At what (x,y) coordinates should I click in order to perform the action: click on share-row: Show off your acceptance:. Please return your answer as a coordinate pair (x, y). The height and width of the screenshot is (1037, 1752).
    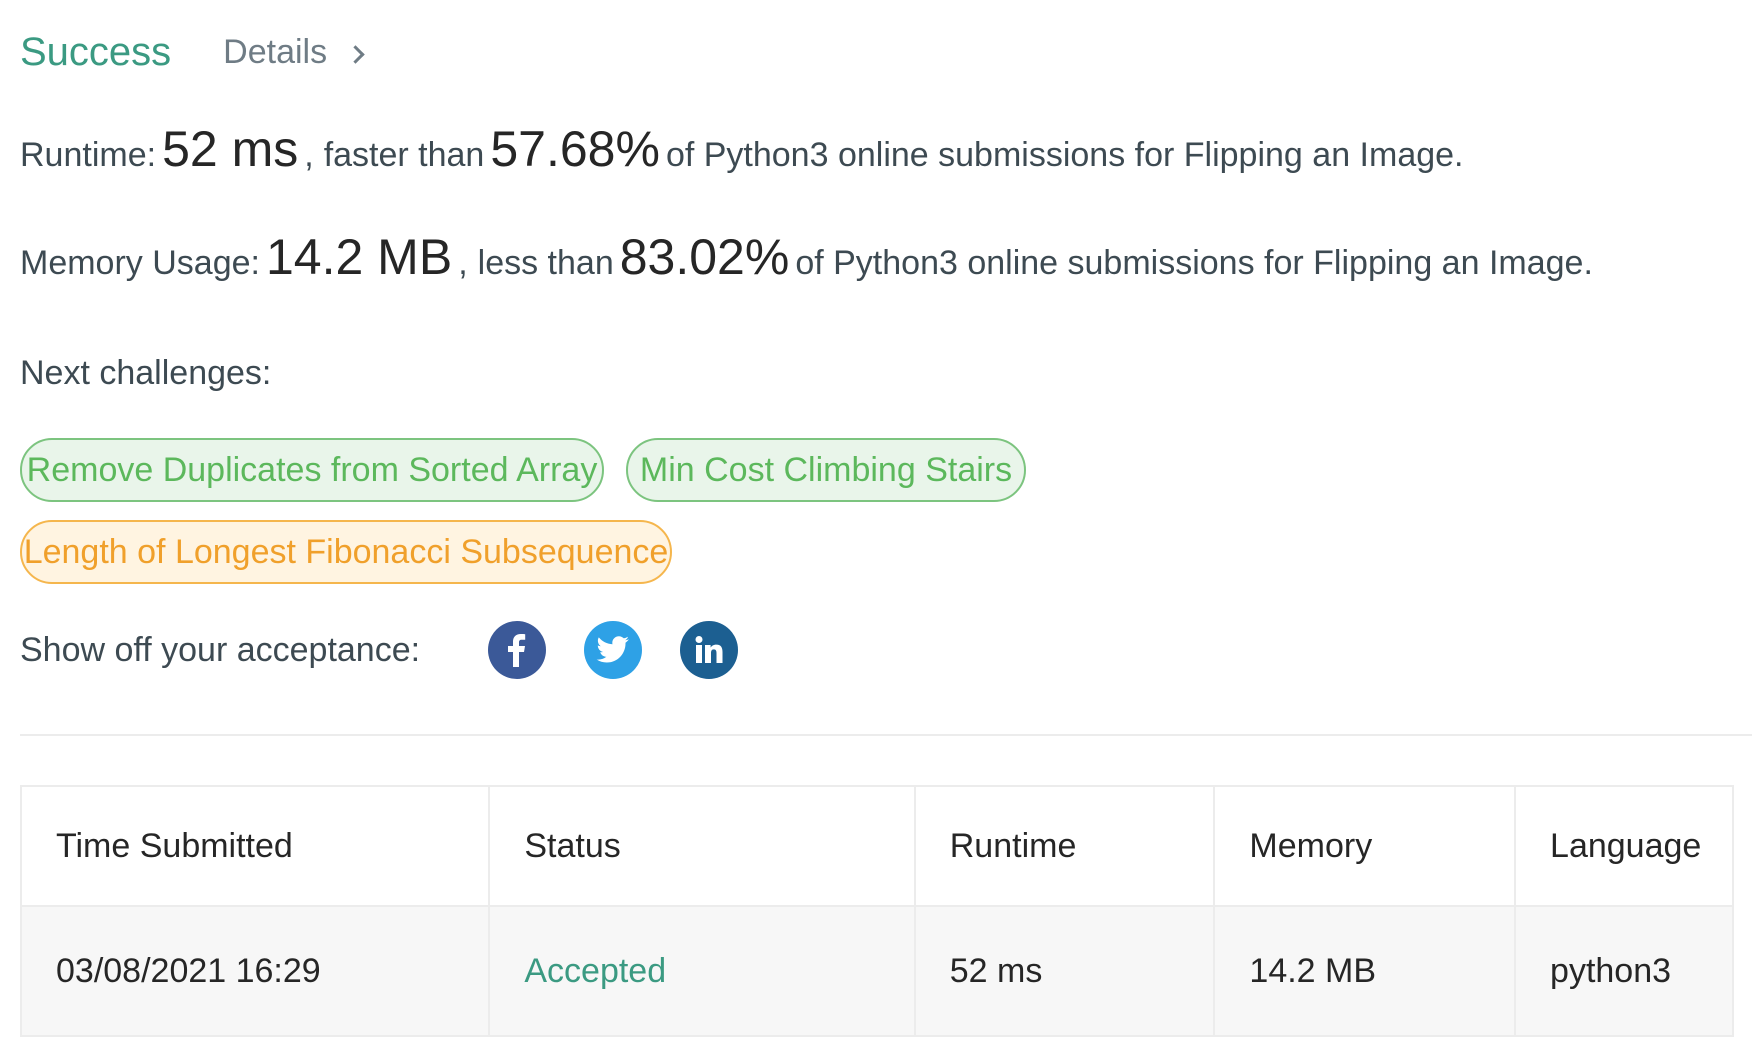
    Looking at the image, I should click on (398, 650).